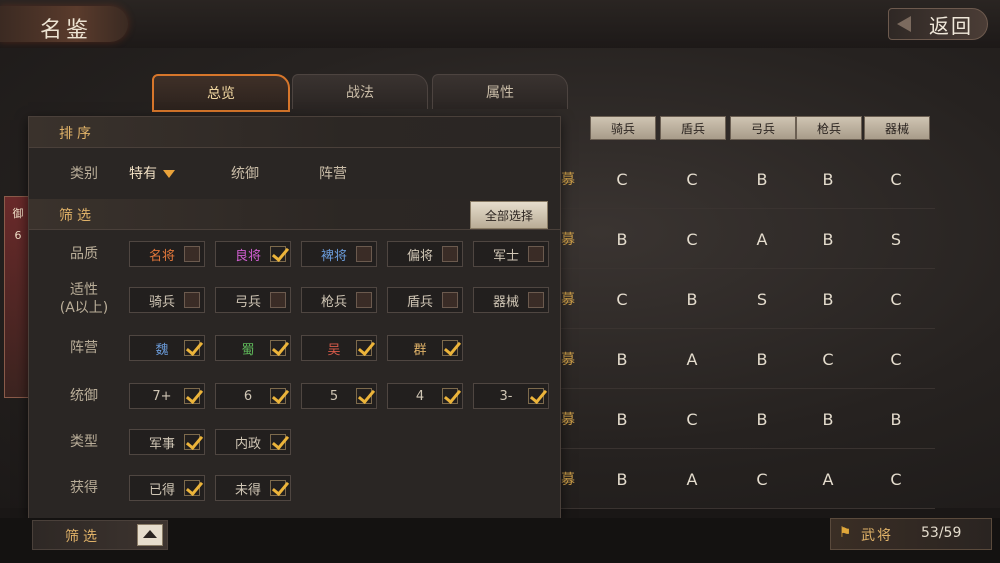 This screenshot has width=1000, height=563. Describe the element at coordinates (845, 533) in the screenshot. I see `banner-icon: ⚑` at that location.